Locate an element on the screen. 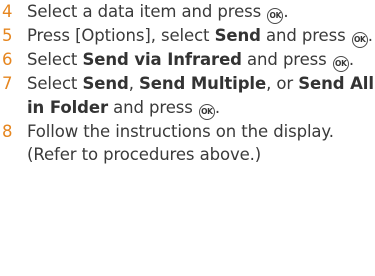 The image size is (375, 276). step-text: Select Send via Infrared and press OK. is located at coordinates (190, 61).